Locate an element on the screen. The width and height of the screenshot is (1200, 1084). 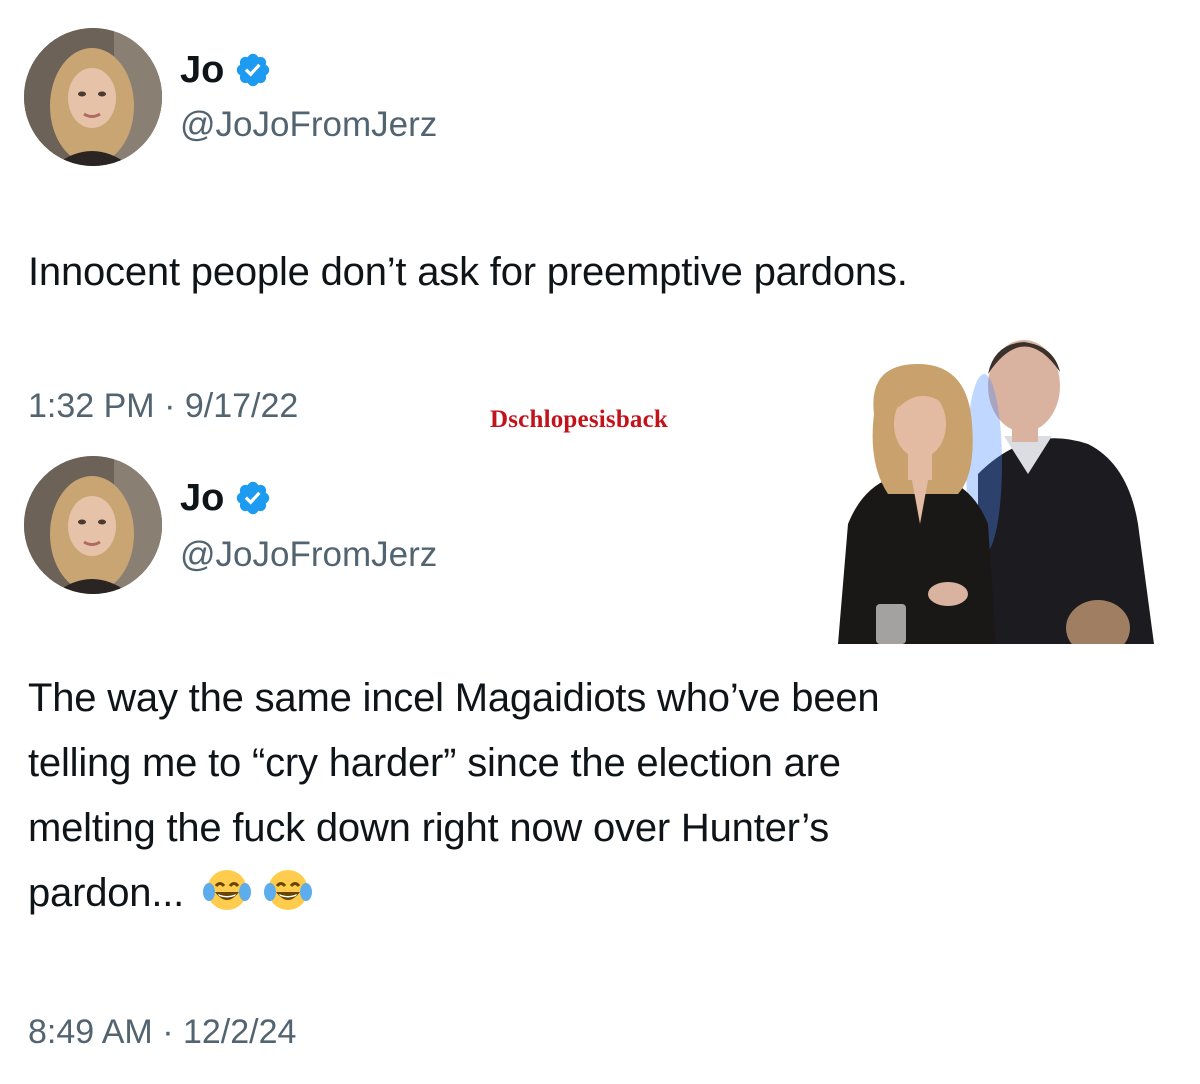
watermark-text: Dschlopesisback is located at coordinates (579, 419).